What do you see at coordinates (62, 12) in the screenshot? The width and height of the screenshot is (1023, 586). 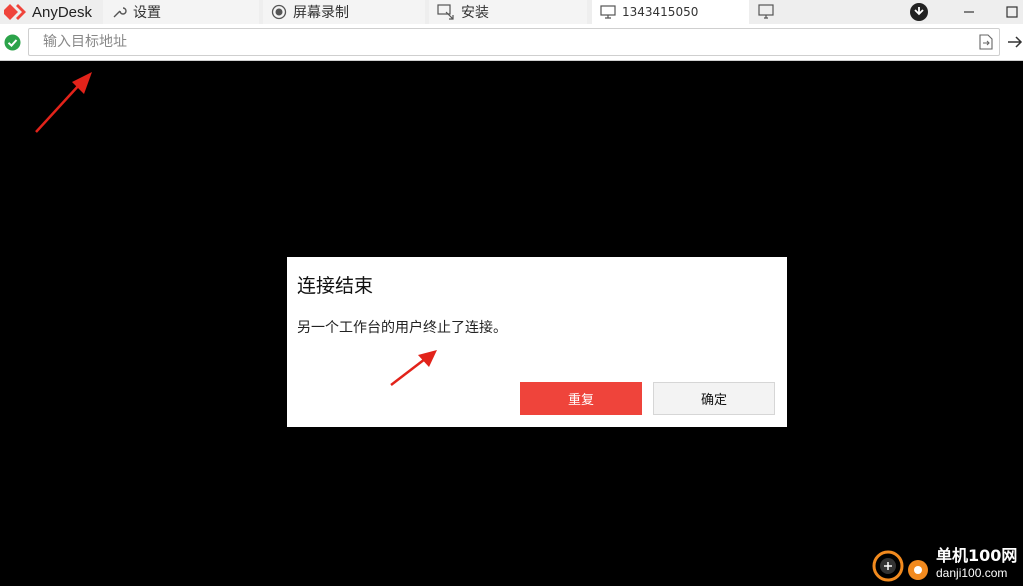 I see `app-name: AnyDesk` at bounding box center [62, 12].